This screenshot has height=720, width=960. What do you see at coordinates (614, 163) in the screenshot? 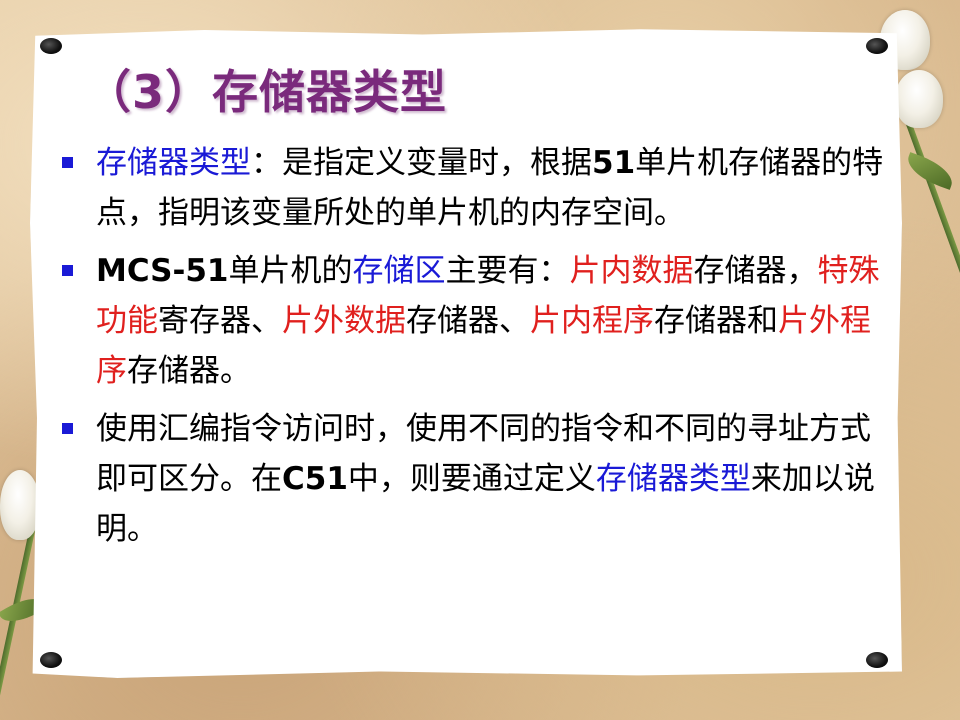
I see `text-segment: 51` at bounding box center [614, 163].